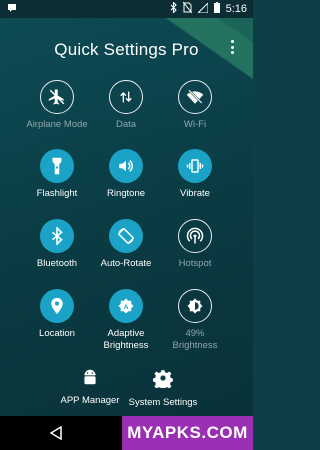  I want to click on status-bar: 5:16, so click(126, 9).